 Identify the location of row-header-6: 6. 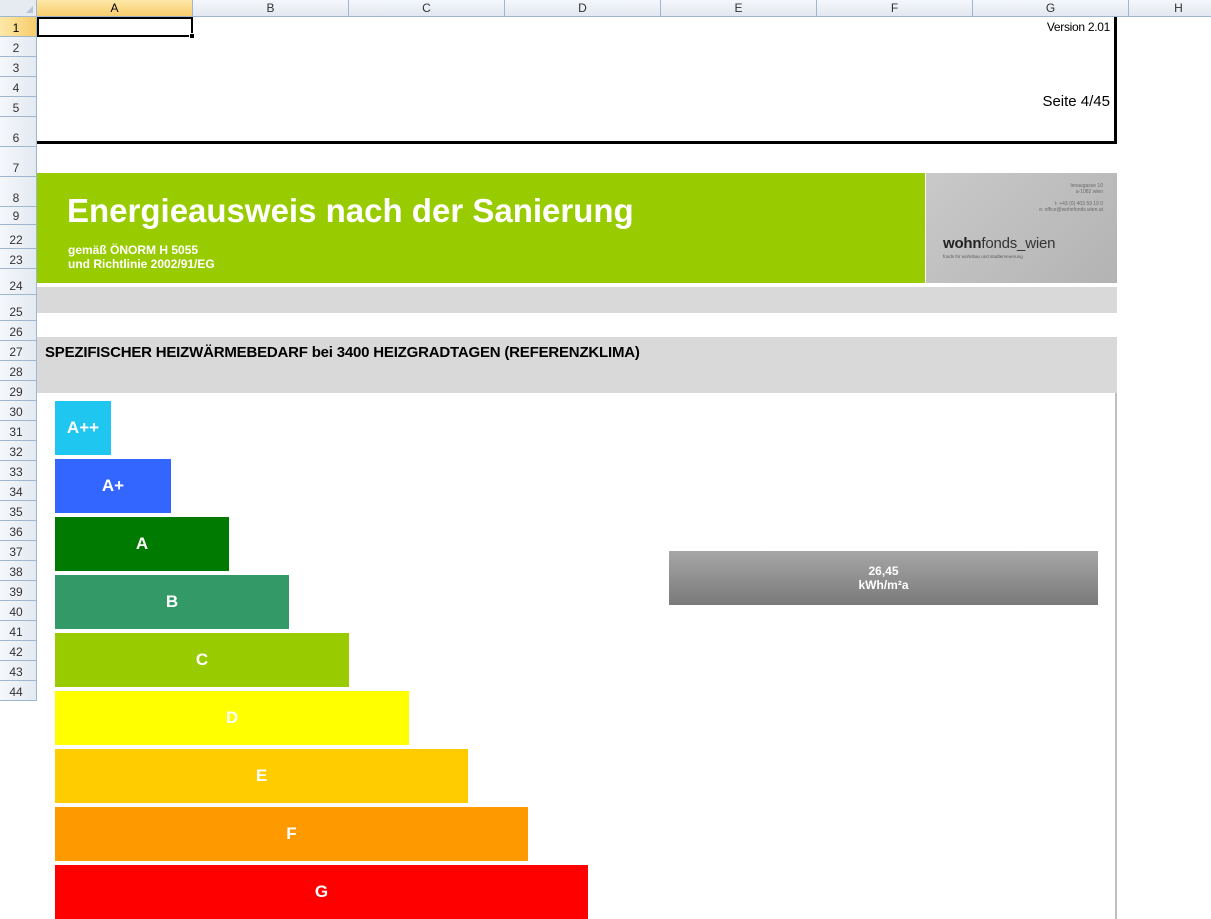
(18, 132).